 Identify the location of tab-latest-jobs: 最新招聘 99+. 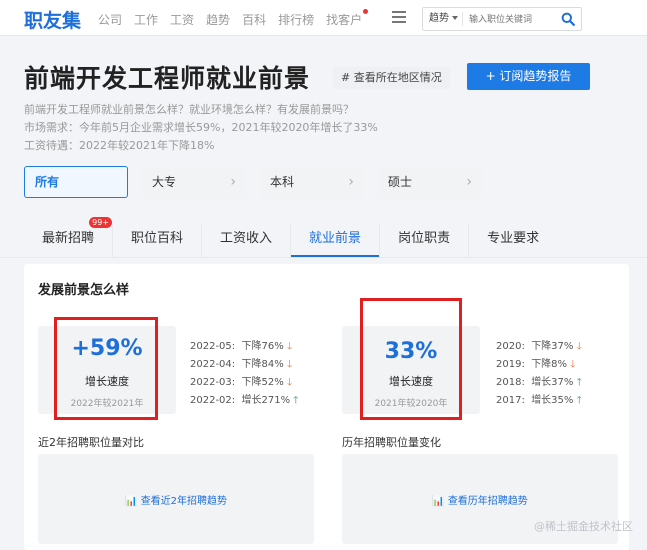
(69, 237).